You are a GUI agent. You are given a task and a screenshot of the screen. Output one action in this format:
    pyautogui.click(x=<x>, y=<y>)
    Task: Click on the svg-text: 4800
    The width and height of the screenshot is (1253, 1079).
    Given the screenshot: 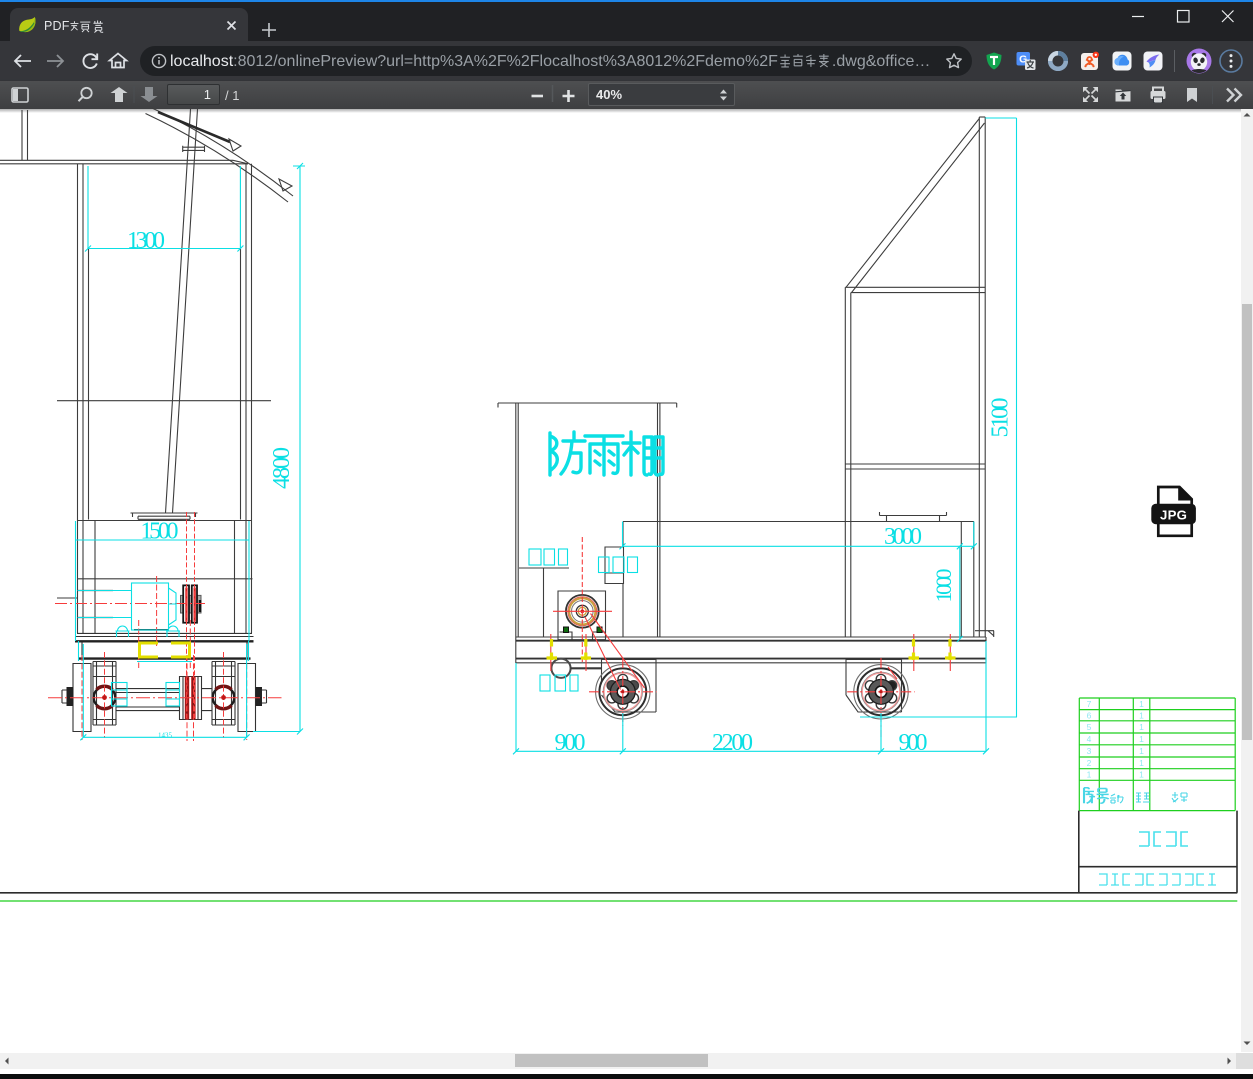 What is the action you would take?
    pyautogui.click(x=282, y=468)
    